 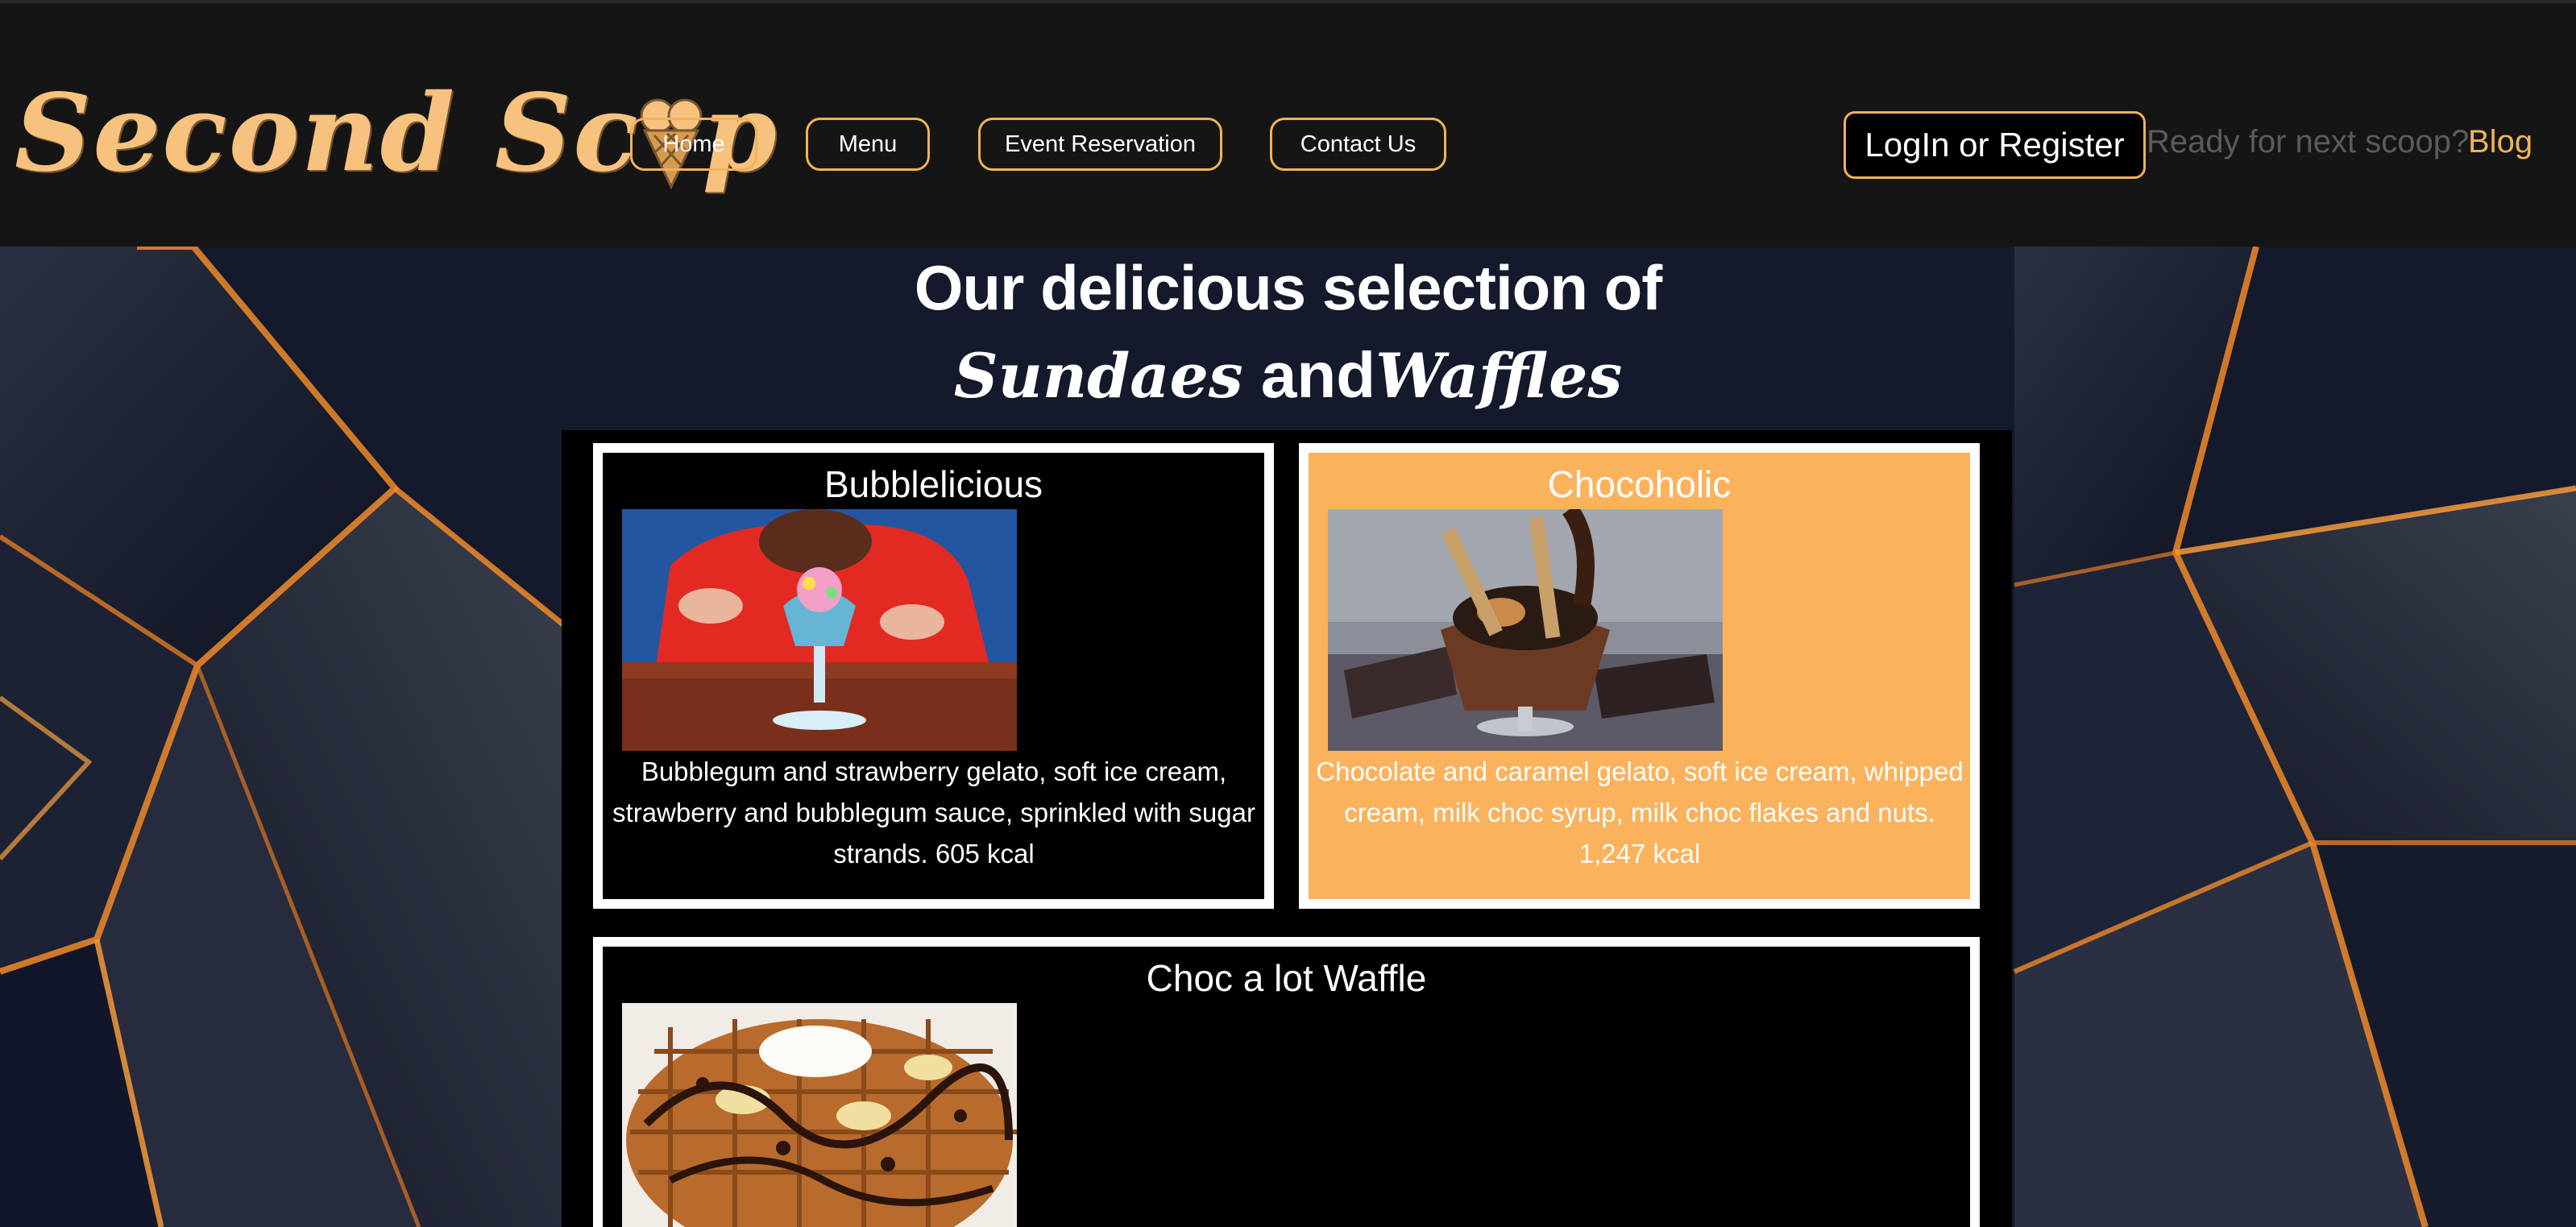 What do you see at coordinates (819, 630) in the screenshot?
I see `bubblelicious-sundae-image` at bounding box center [819, 630].